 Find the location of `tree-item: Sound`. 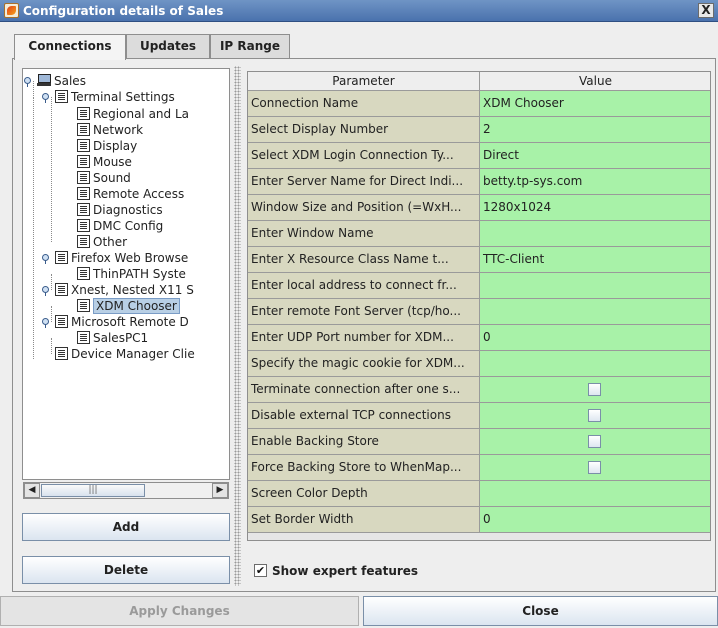

tree-item: Sound is located at coordinates (104, 178).